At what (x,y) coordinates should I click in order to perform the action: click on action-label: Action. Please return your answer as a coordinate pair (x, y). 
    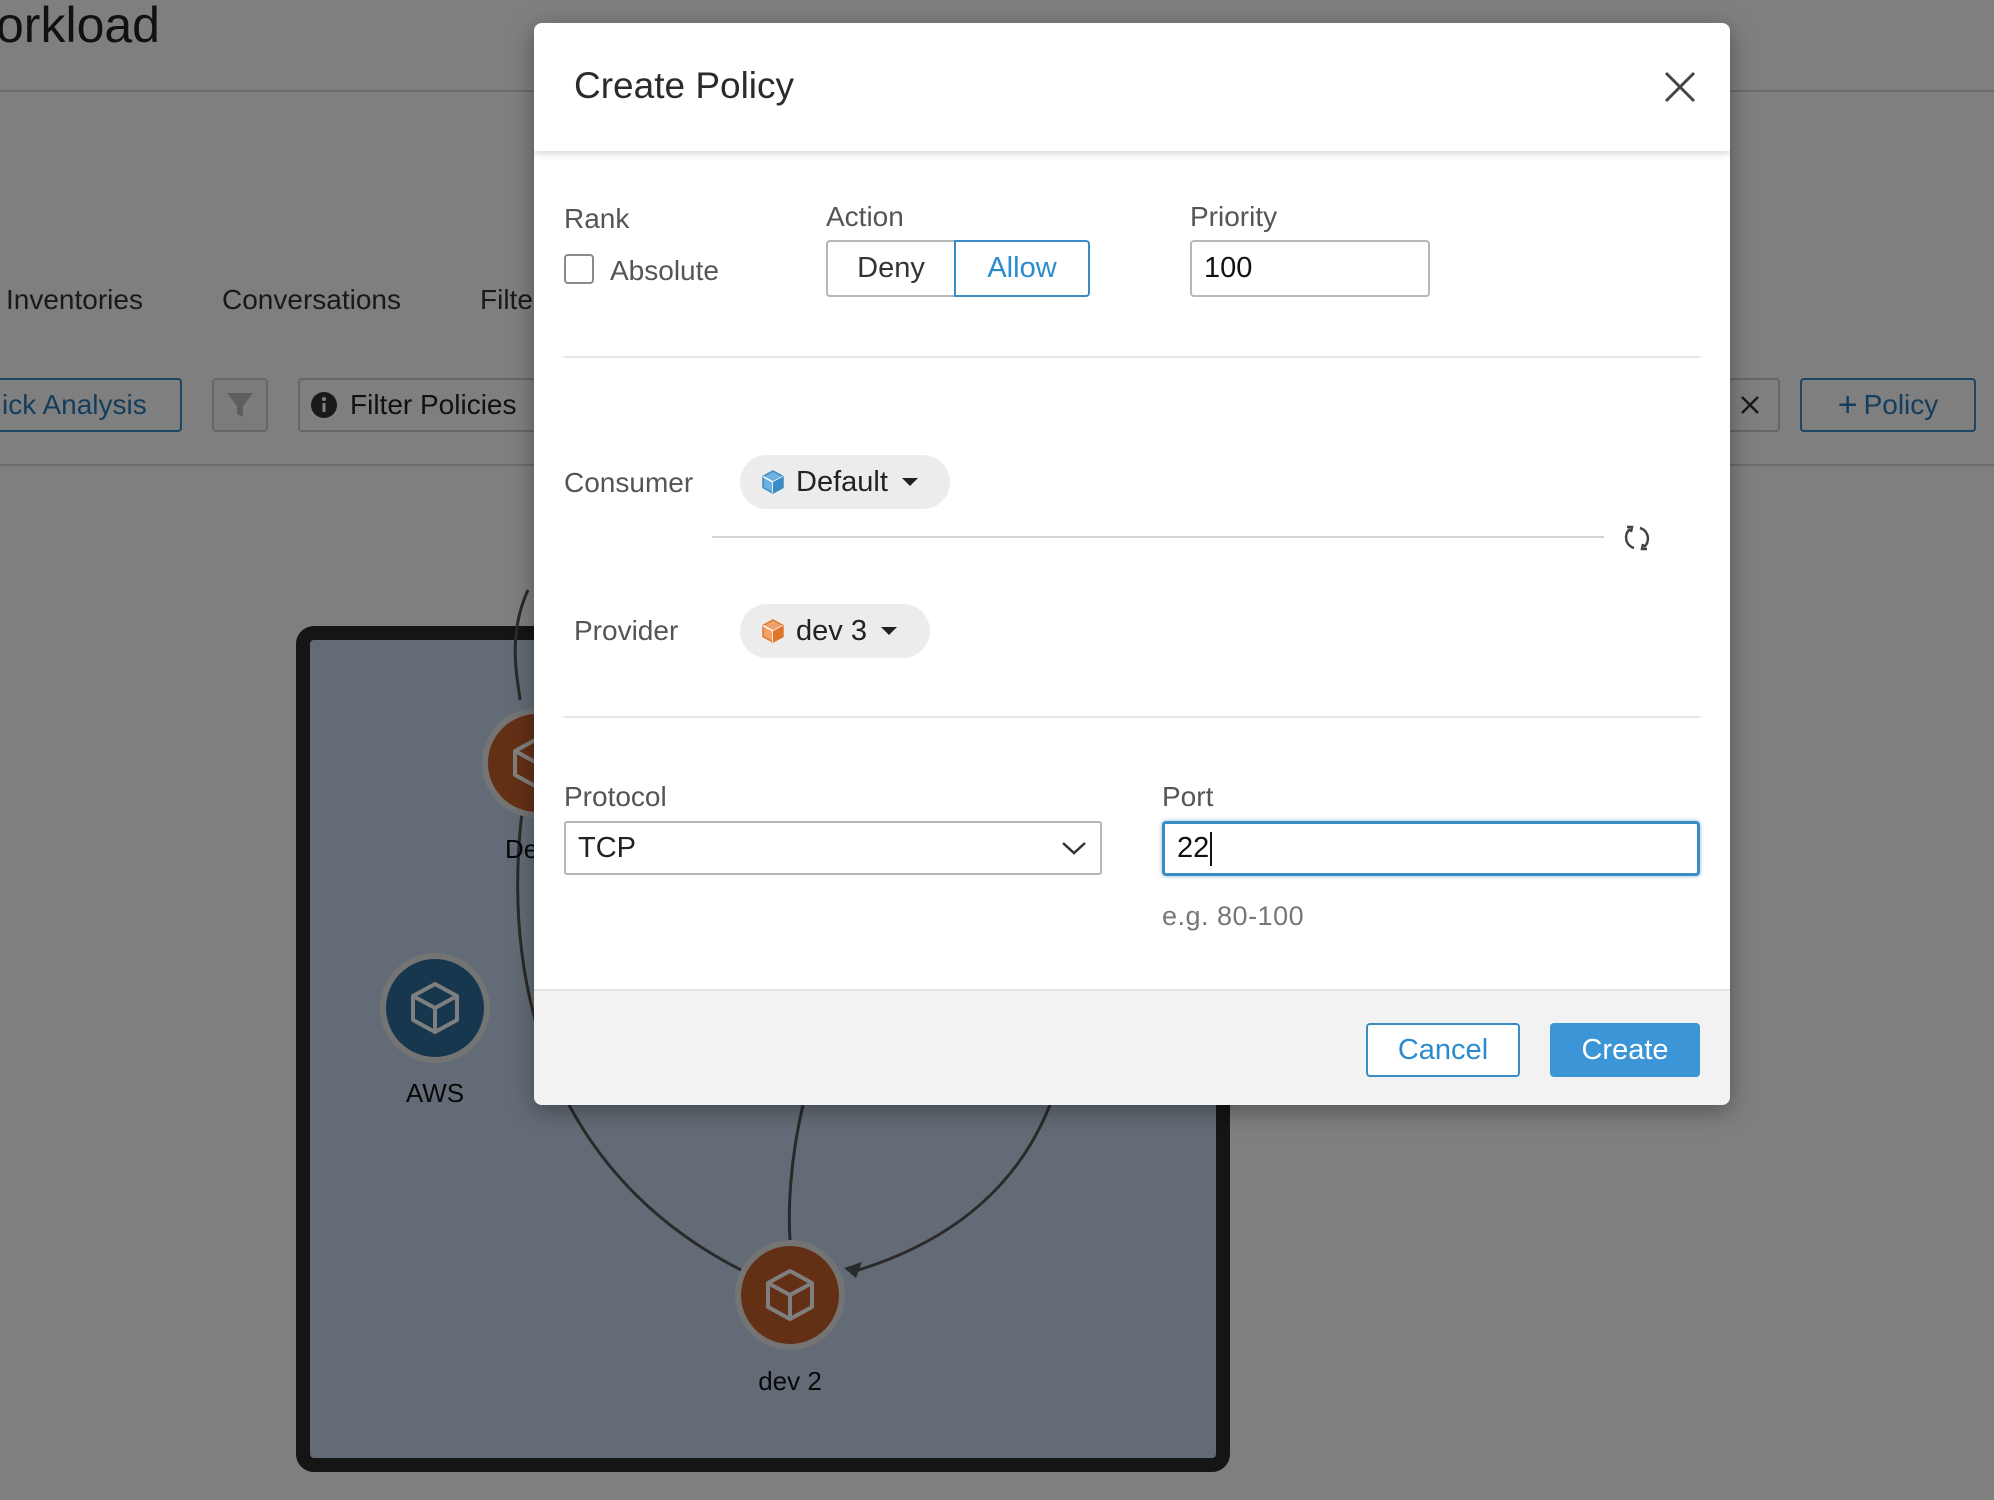
    Looking at the image, I should click on (865, 216).